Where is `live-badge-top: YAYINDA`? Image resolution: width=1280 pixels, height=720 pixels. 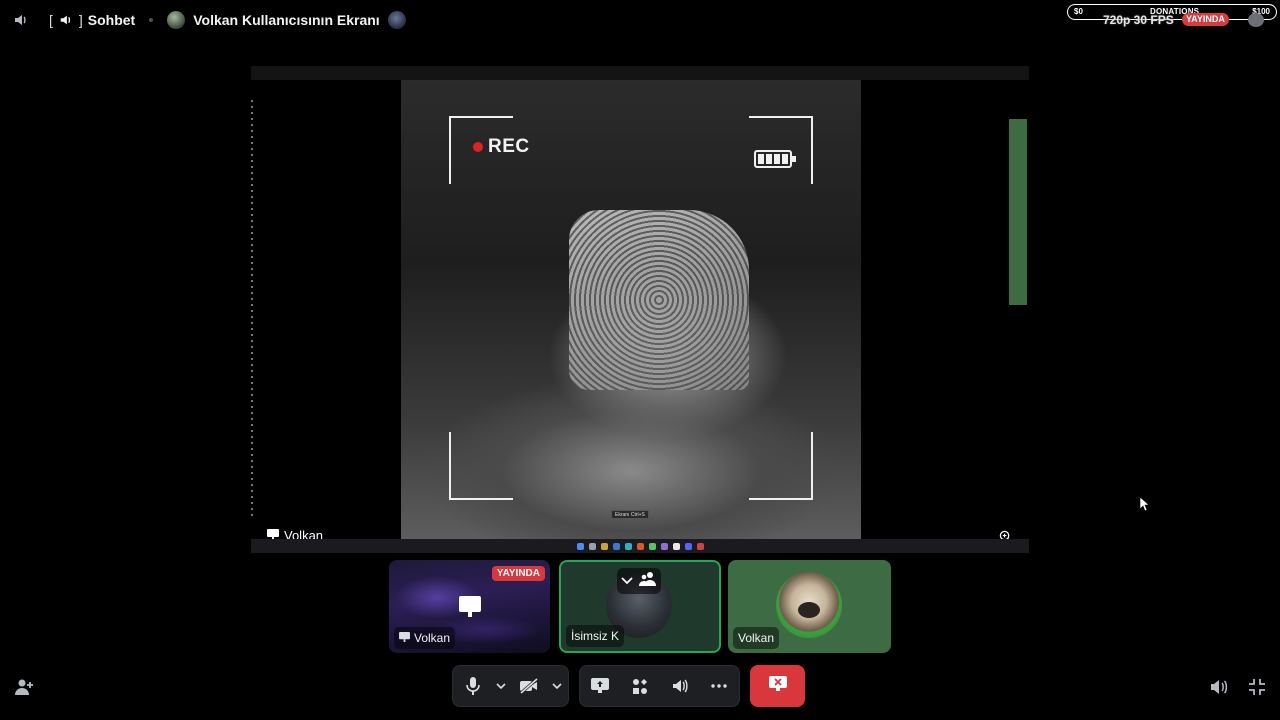
live-badge-top: YAYINDA is located at coordinates (1205, 19).